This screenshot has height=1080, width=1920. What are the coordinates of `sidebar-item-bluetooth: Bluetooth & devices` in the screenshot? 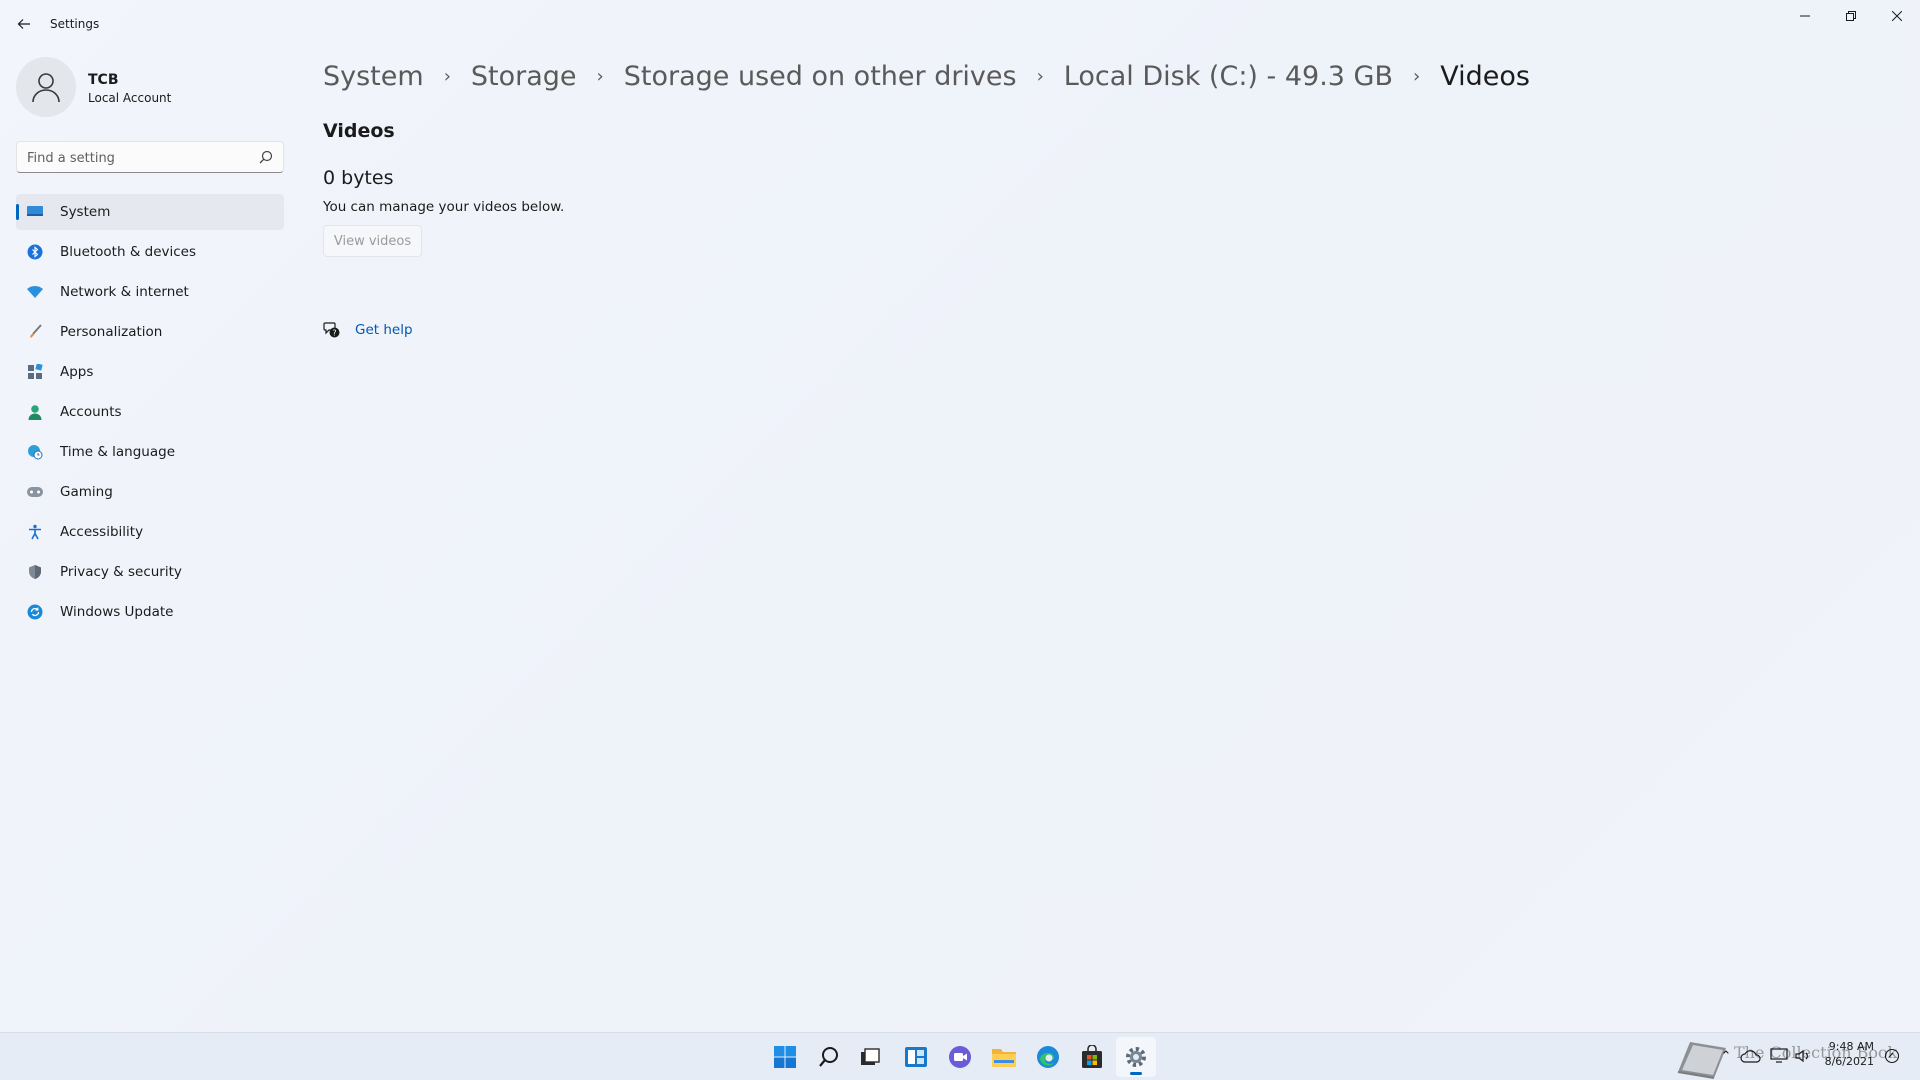 It's located at (150, 252).